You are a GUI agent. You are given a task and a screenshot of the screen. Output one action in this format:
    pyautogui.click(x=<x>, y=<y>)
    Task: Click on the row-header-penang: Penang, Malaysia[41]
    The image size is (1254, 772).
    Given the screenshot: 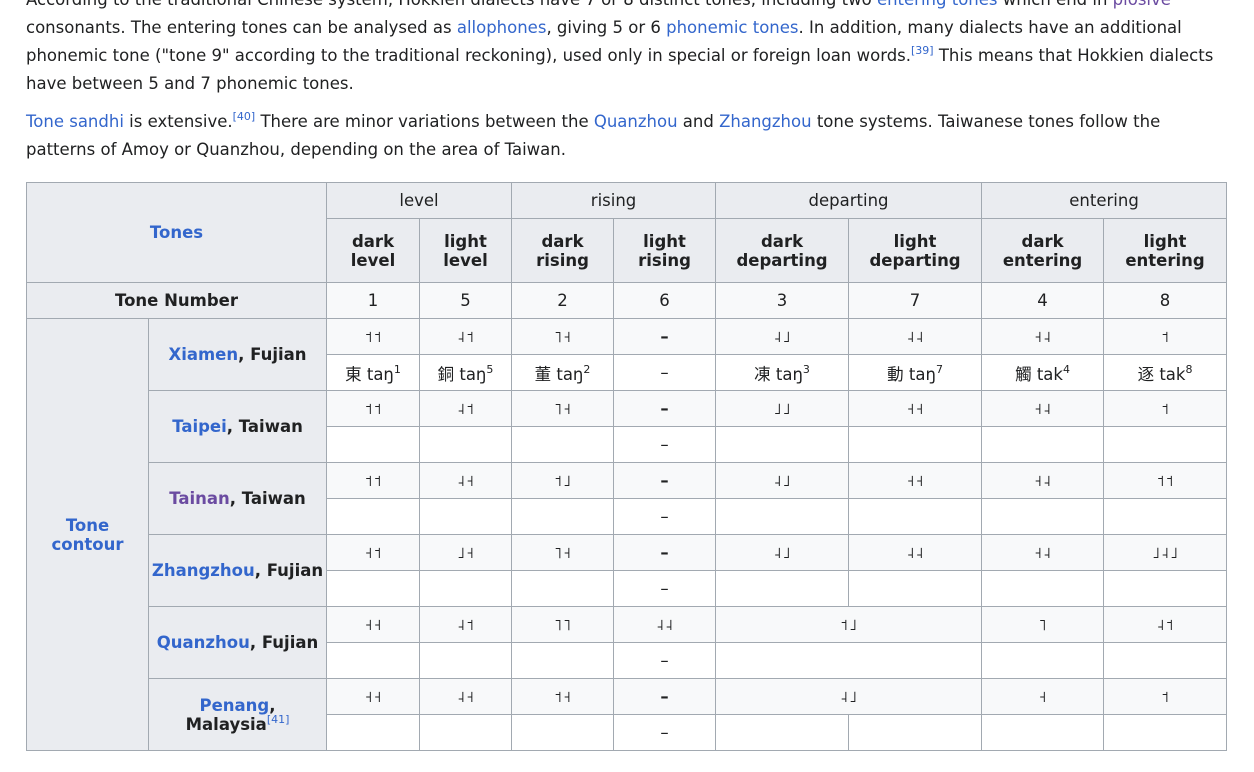 What is the action you would take?
    pyautogui.click(x=237, y=714)
    